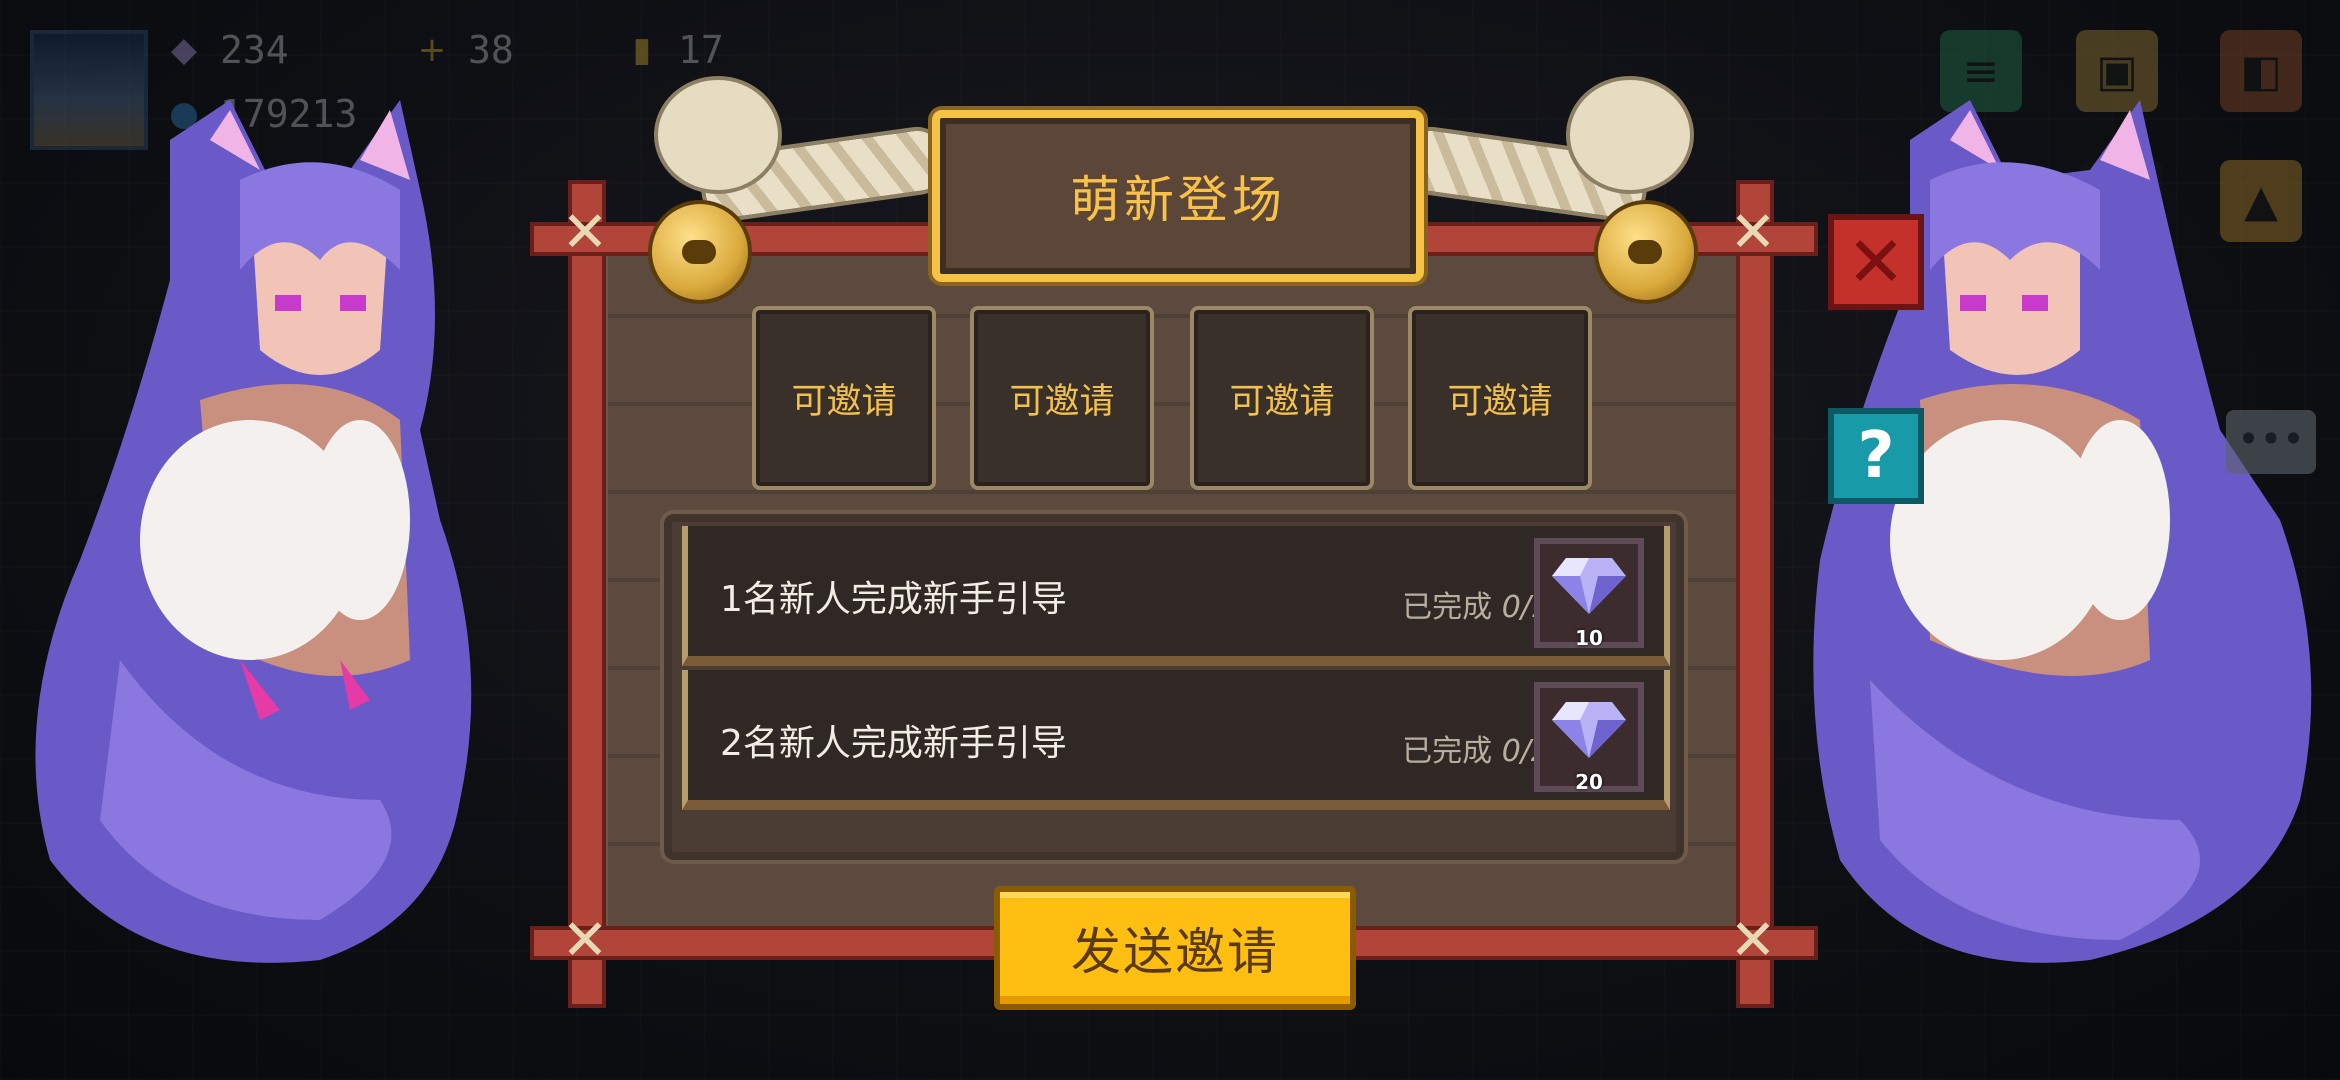 Image resolution: width=2340 pixels, height=1080 pixels. I want to click on invite-slot-1: 可邀请, so click(844, 398).